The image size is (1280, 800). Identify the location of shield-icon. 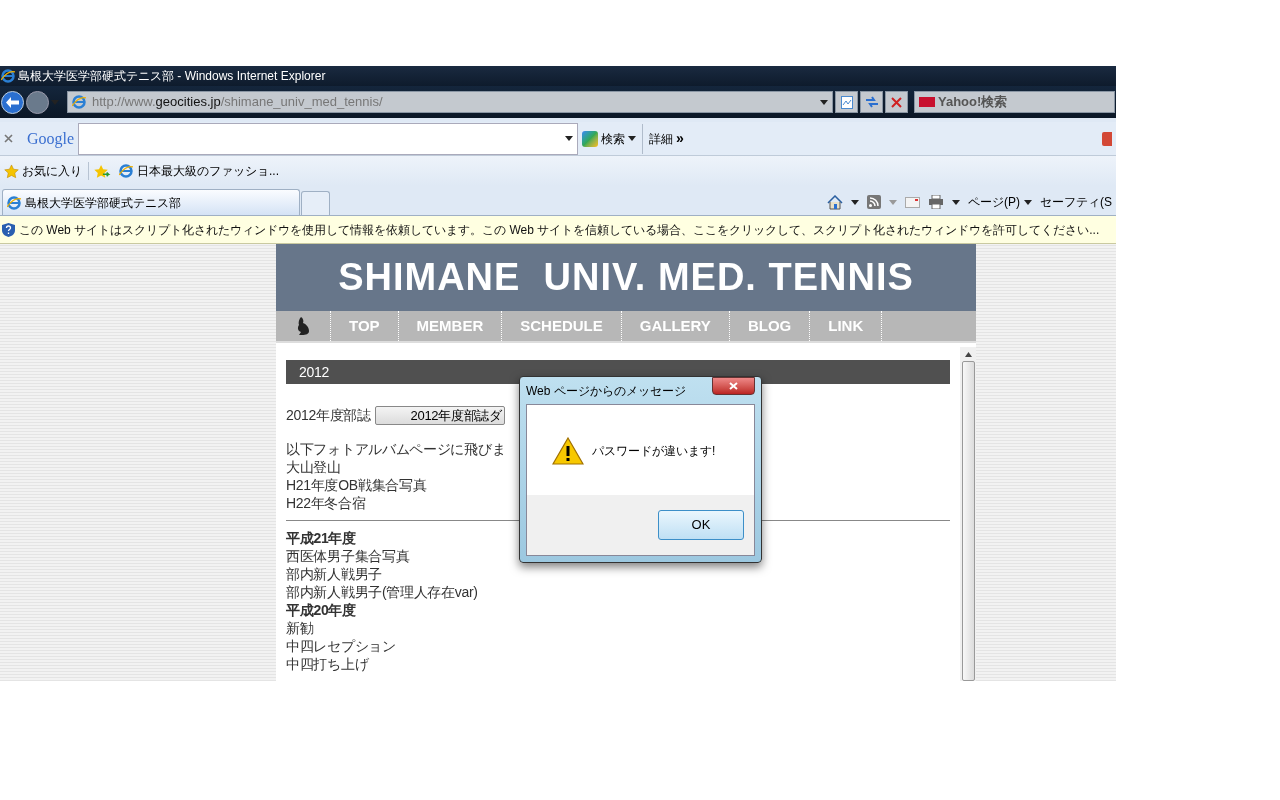
(8, 229).